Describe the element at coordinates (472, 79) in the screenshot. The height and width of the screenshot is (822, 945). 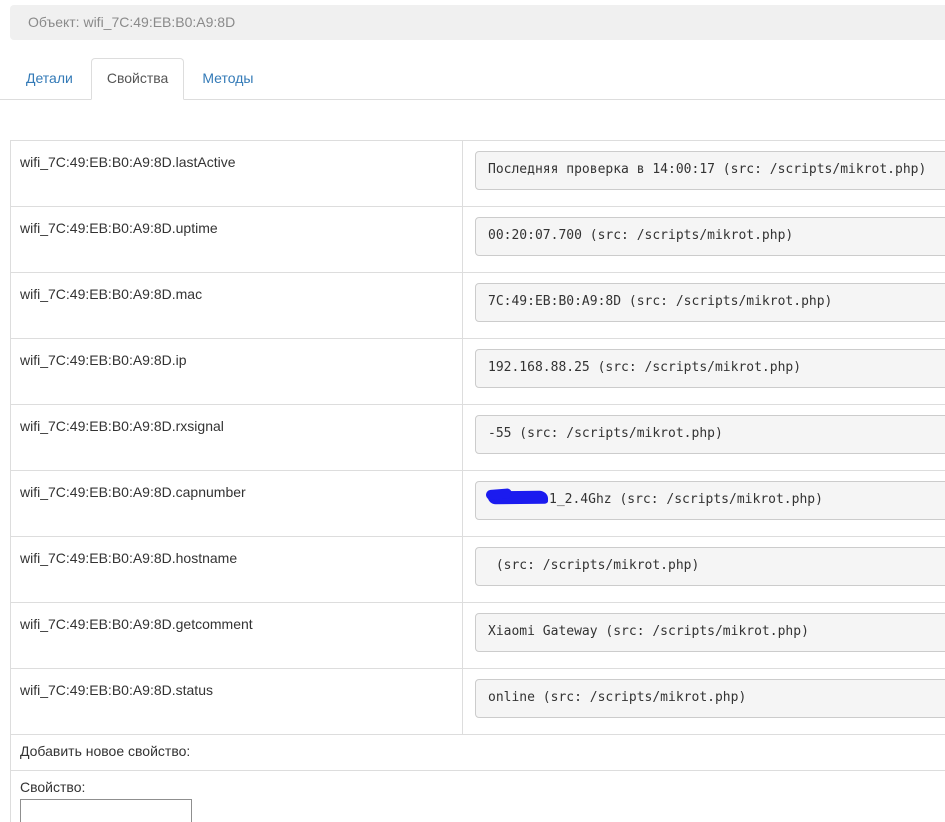
I see `tab-bar: Детали Свойства Методы` at that location.